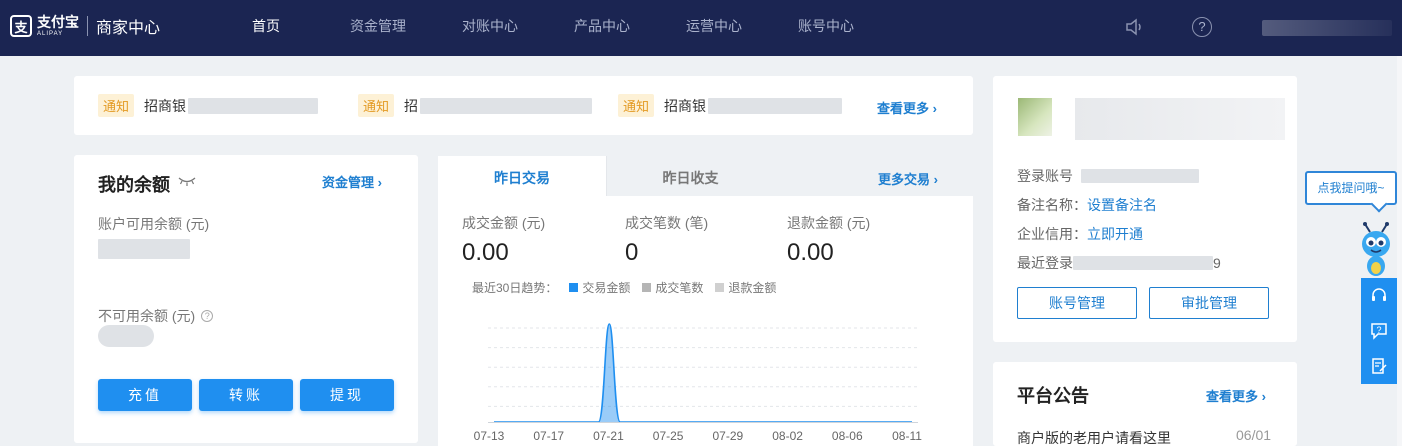 Image resolution: width=1402 pixels, height=446 pixels. I want to click on remark-row: 备注名称： 设置备注名, so click(1087, 205).